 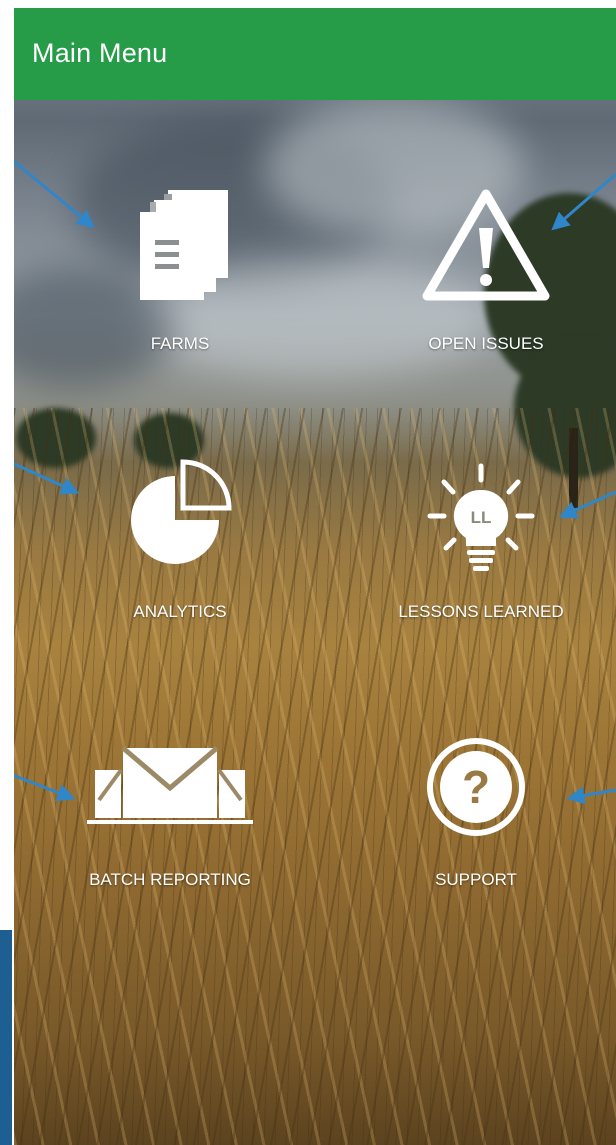 I want to click on menu-item-analytics: ANALYTICS, so click(x=180, y=551).